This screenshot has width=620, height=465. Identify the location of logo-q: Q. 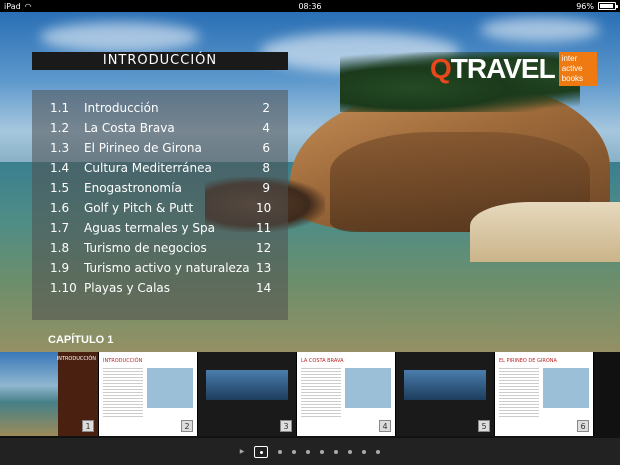
(441, 68).